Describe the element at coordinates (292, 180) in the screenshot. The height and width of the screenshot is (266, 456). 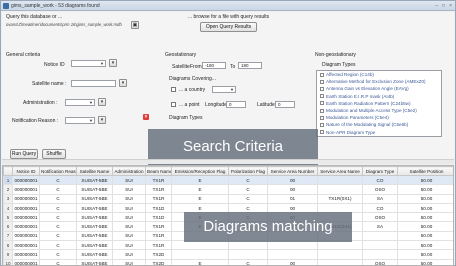
I see `table-cell: 00` at that location.